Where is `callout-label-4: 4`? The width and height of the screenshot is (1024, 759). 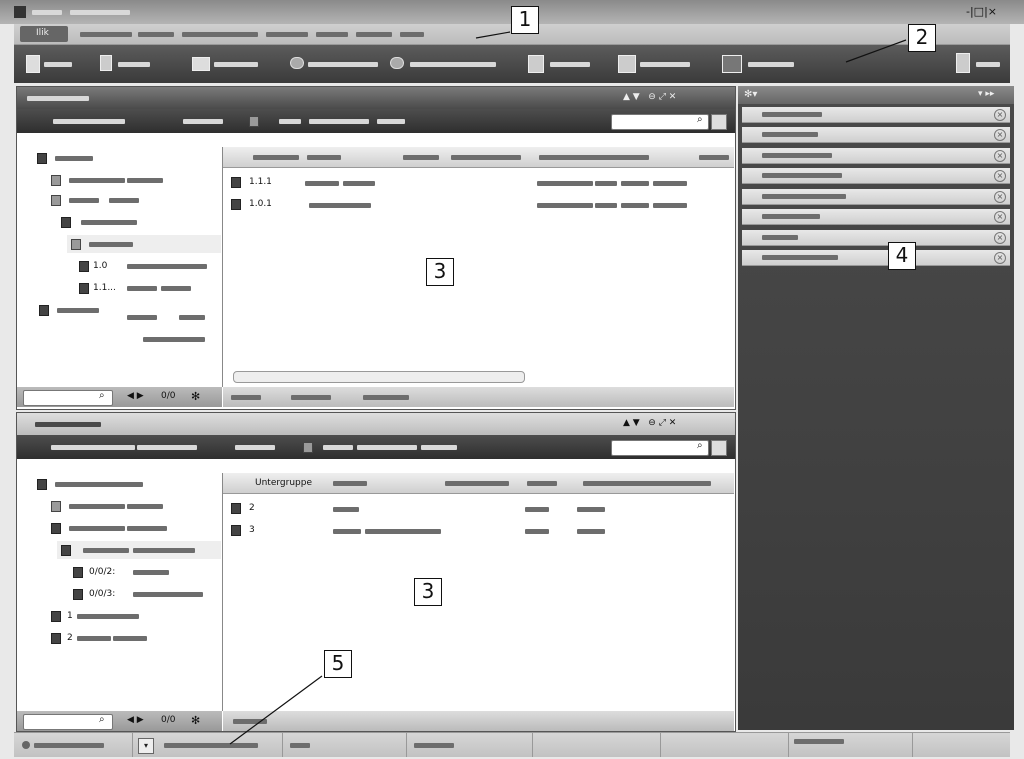
callout-label-4: 4 is located at coordinates (902, 256).